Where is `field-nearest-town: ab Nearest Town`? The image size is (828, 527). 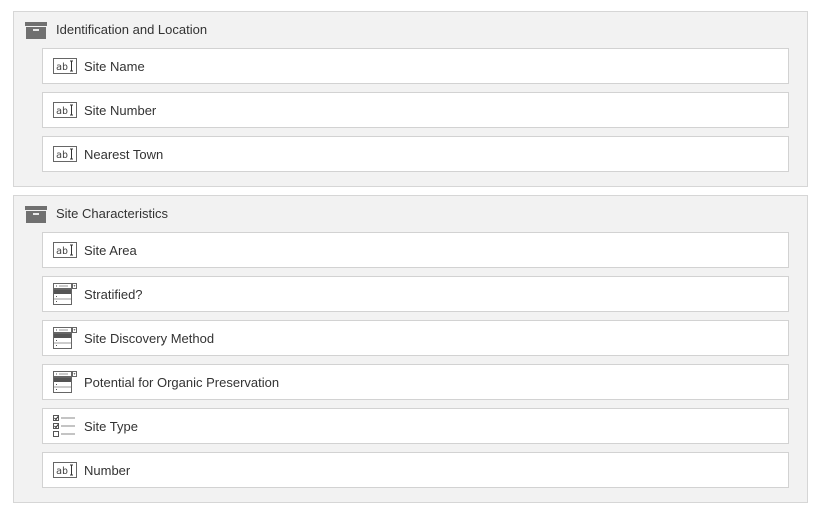
field-nearest-town: ab Nearest Town is located at coordinates (415, 154).